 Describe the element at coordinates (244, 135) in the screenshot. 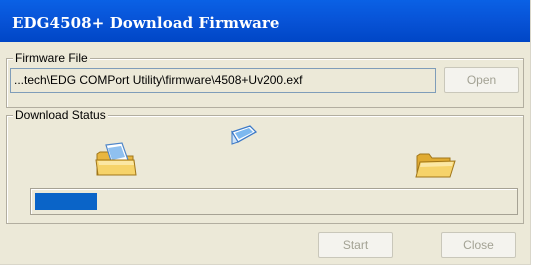

I see `flying-document-icon` at that location.